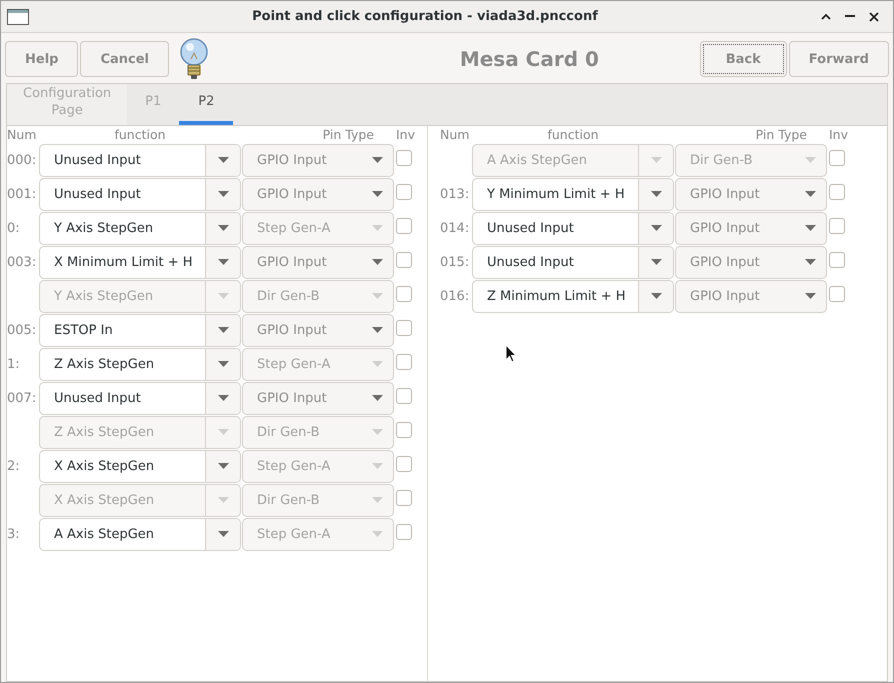  I want to click on function-combo: Z Minimum Limit + H, so click(573, 296).